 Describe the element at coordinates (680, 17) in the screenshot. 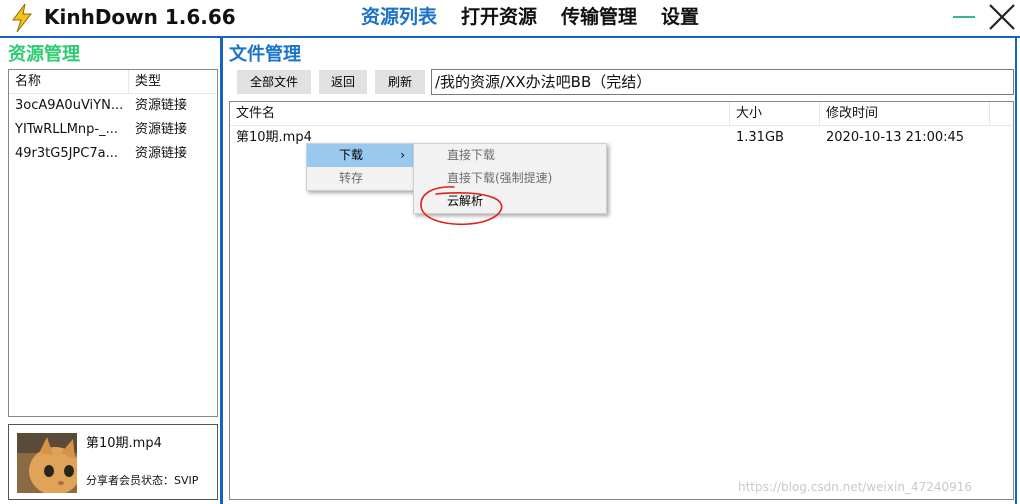

I see `nav-settings: 设置` at that location.